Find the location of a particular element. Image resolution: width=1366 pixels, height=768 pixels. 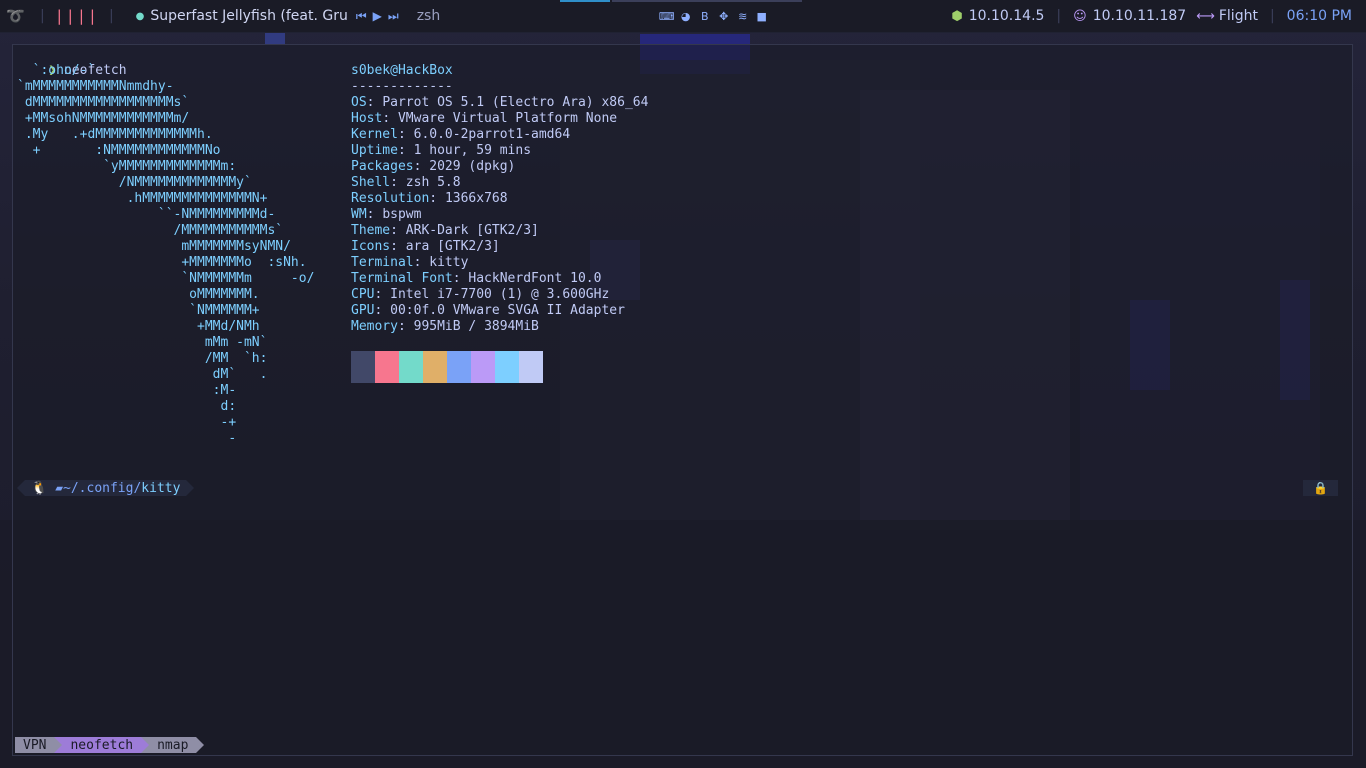

info-line: Packages: 2029 (dpkg) is located at coordinates (433, 166).